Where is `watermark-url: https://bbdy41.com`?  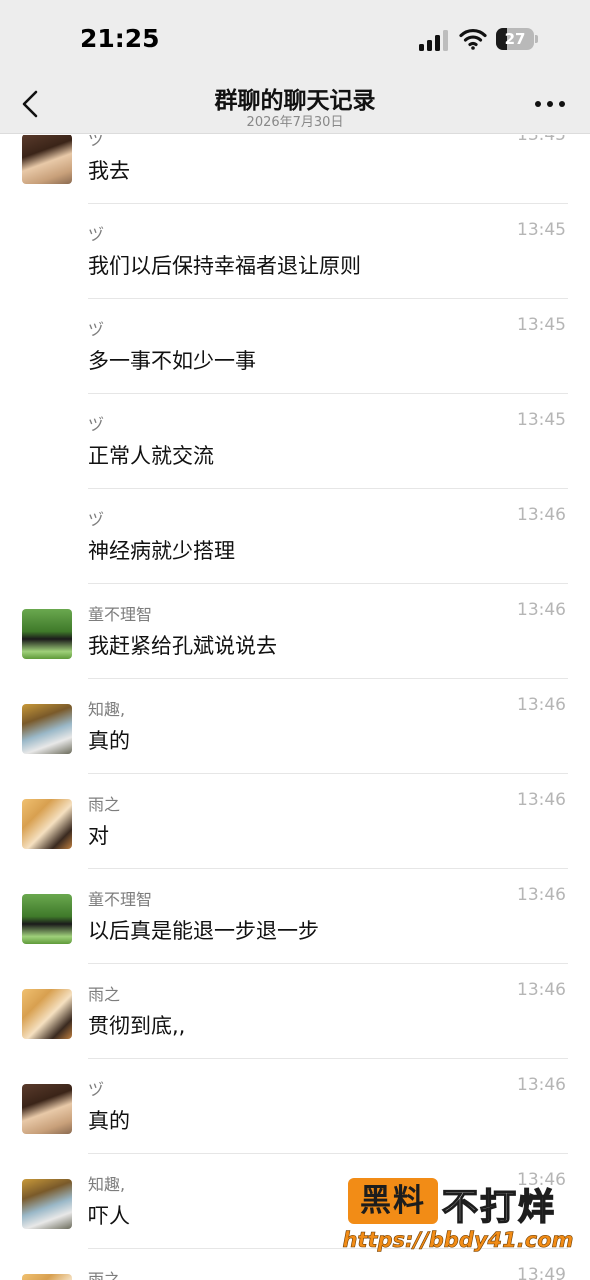 watermark-url: https://bbdy41.com is located at coordinates (458, 1240).